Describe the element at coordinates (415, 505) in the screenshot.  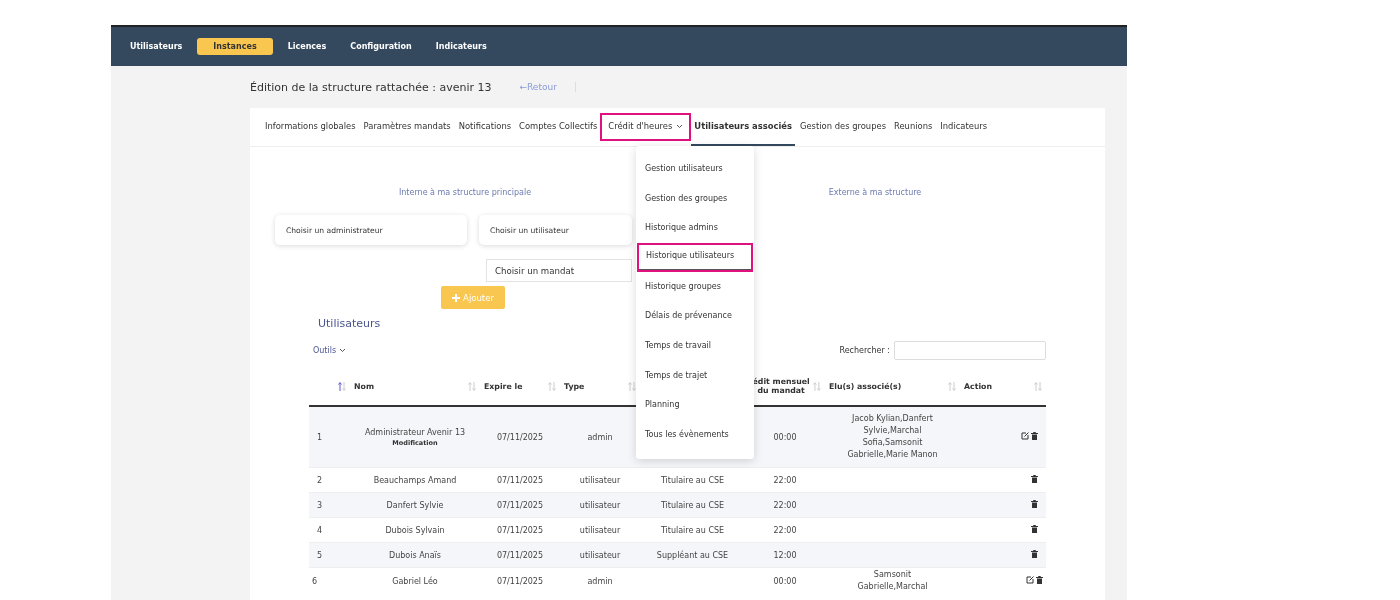
I see `table-cell-text: Danfert Sylvie` at that location.